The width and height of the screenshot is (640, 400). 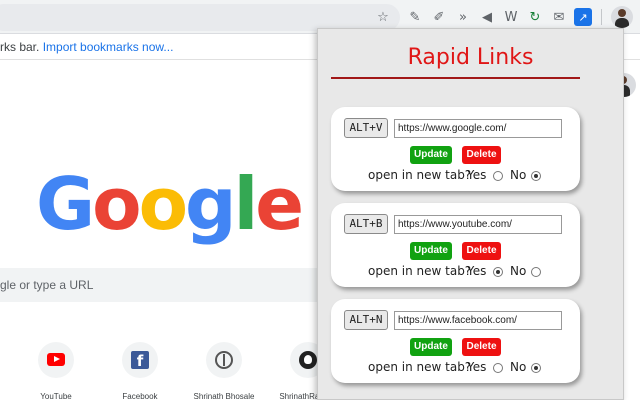 I want to click on search-placeholder: gle or type a URL, so click(x=47, y=285).